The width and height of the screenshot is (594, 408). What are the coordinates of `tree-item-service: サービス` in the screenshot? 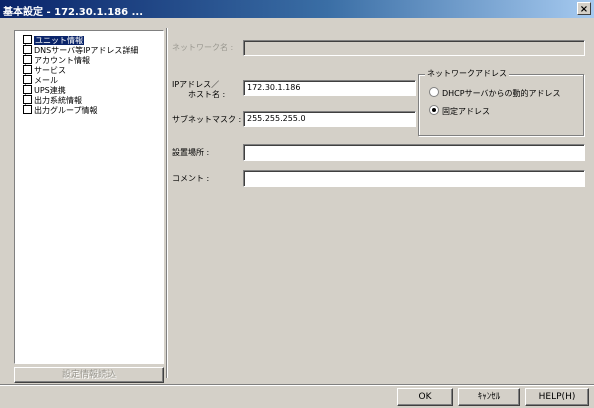 It's located at (44, 70).